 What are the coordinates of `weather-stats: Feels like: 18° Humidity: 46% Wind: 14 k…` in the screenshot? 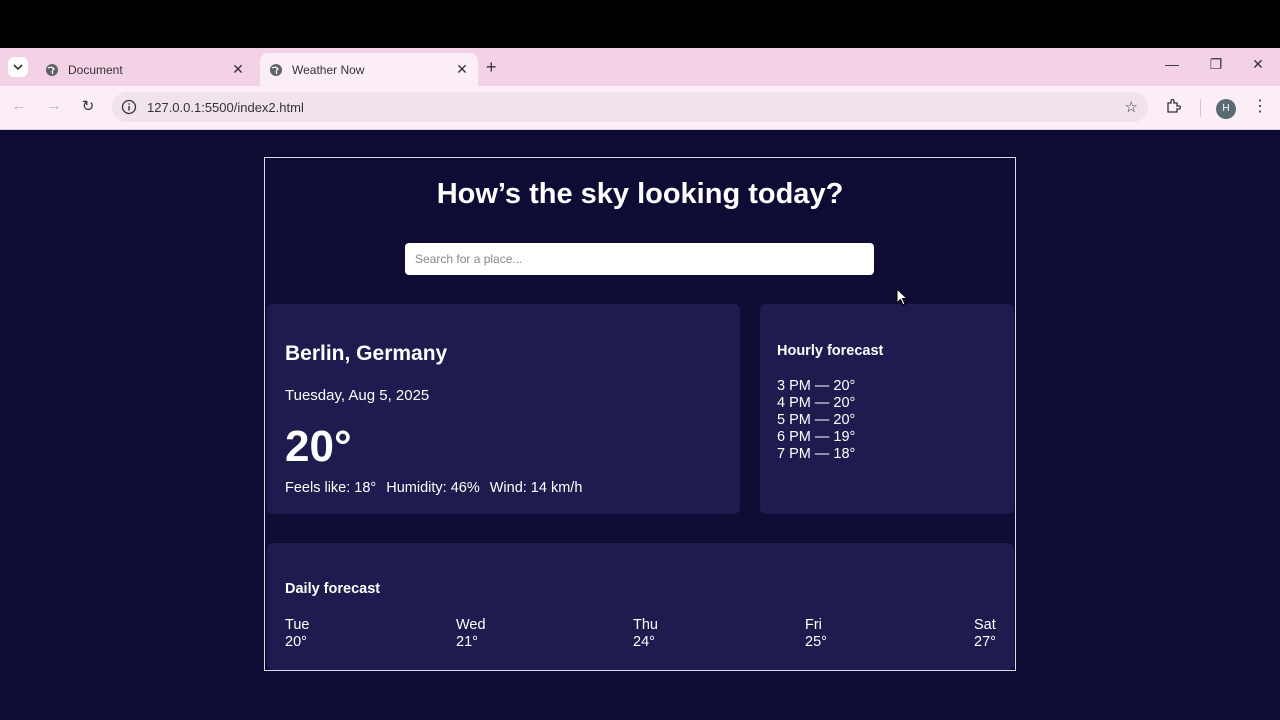 It's located at (433, 488).